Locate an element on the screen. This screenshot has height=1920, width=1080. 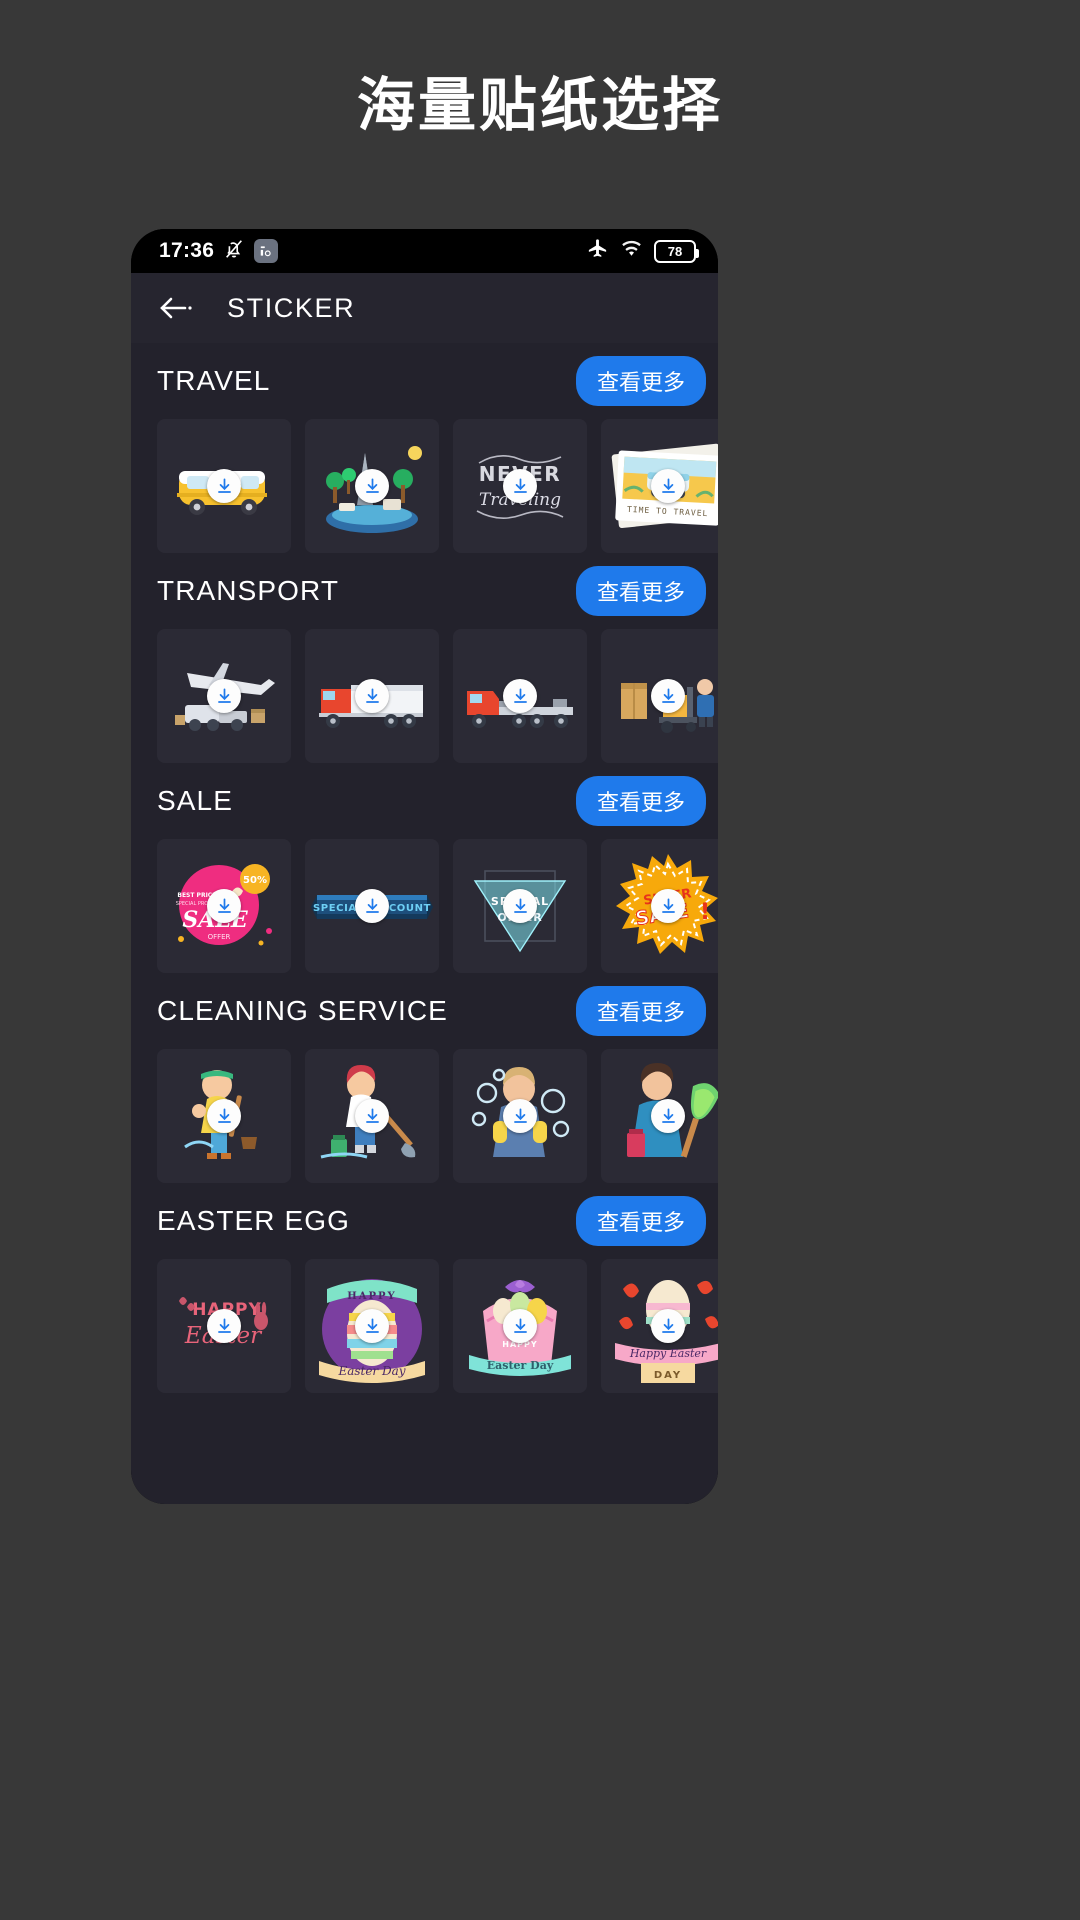
page-heading: STICKER is located at coordinates (291, 307).